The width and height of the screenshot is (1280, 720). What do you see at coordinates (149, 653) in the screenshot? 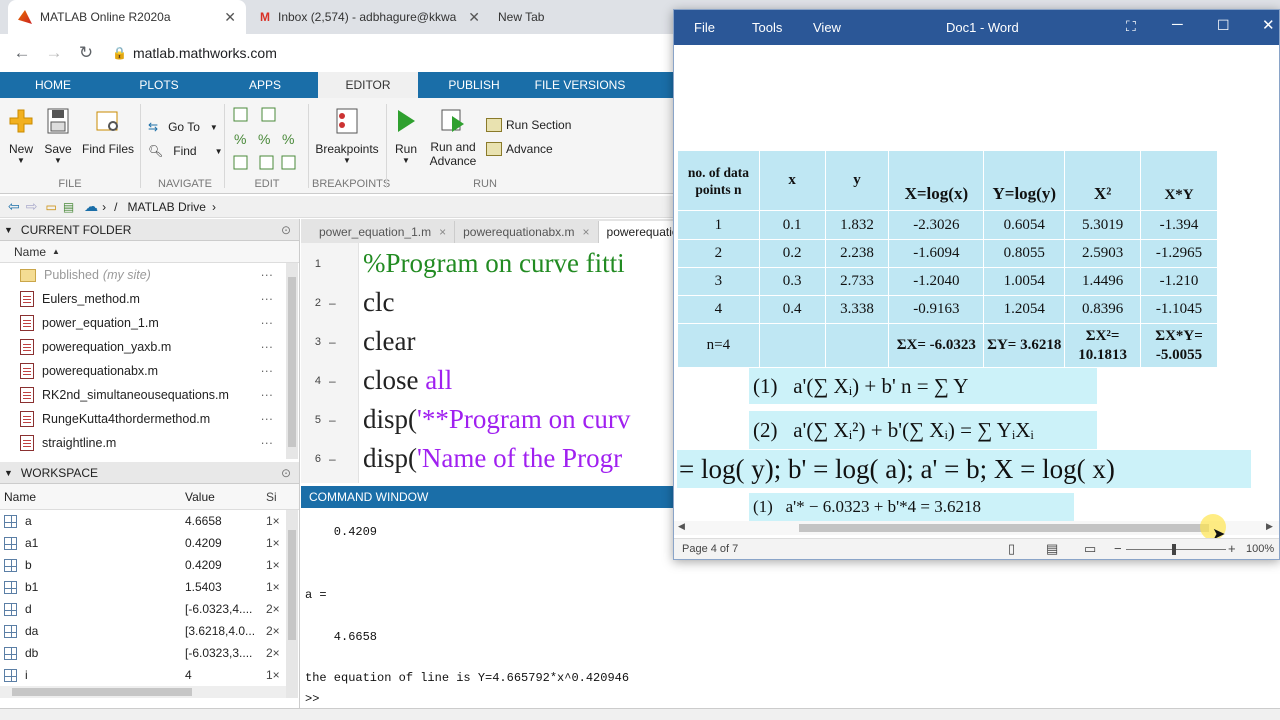
I see `variable-row: db [-6.0323,3.... 2×` at bounding box center [149, 653].